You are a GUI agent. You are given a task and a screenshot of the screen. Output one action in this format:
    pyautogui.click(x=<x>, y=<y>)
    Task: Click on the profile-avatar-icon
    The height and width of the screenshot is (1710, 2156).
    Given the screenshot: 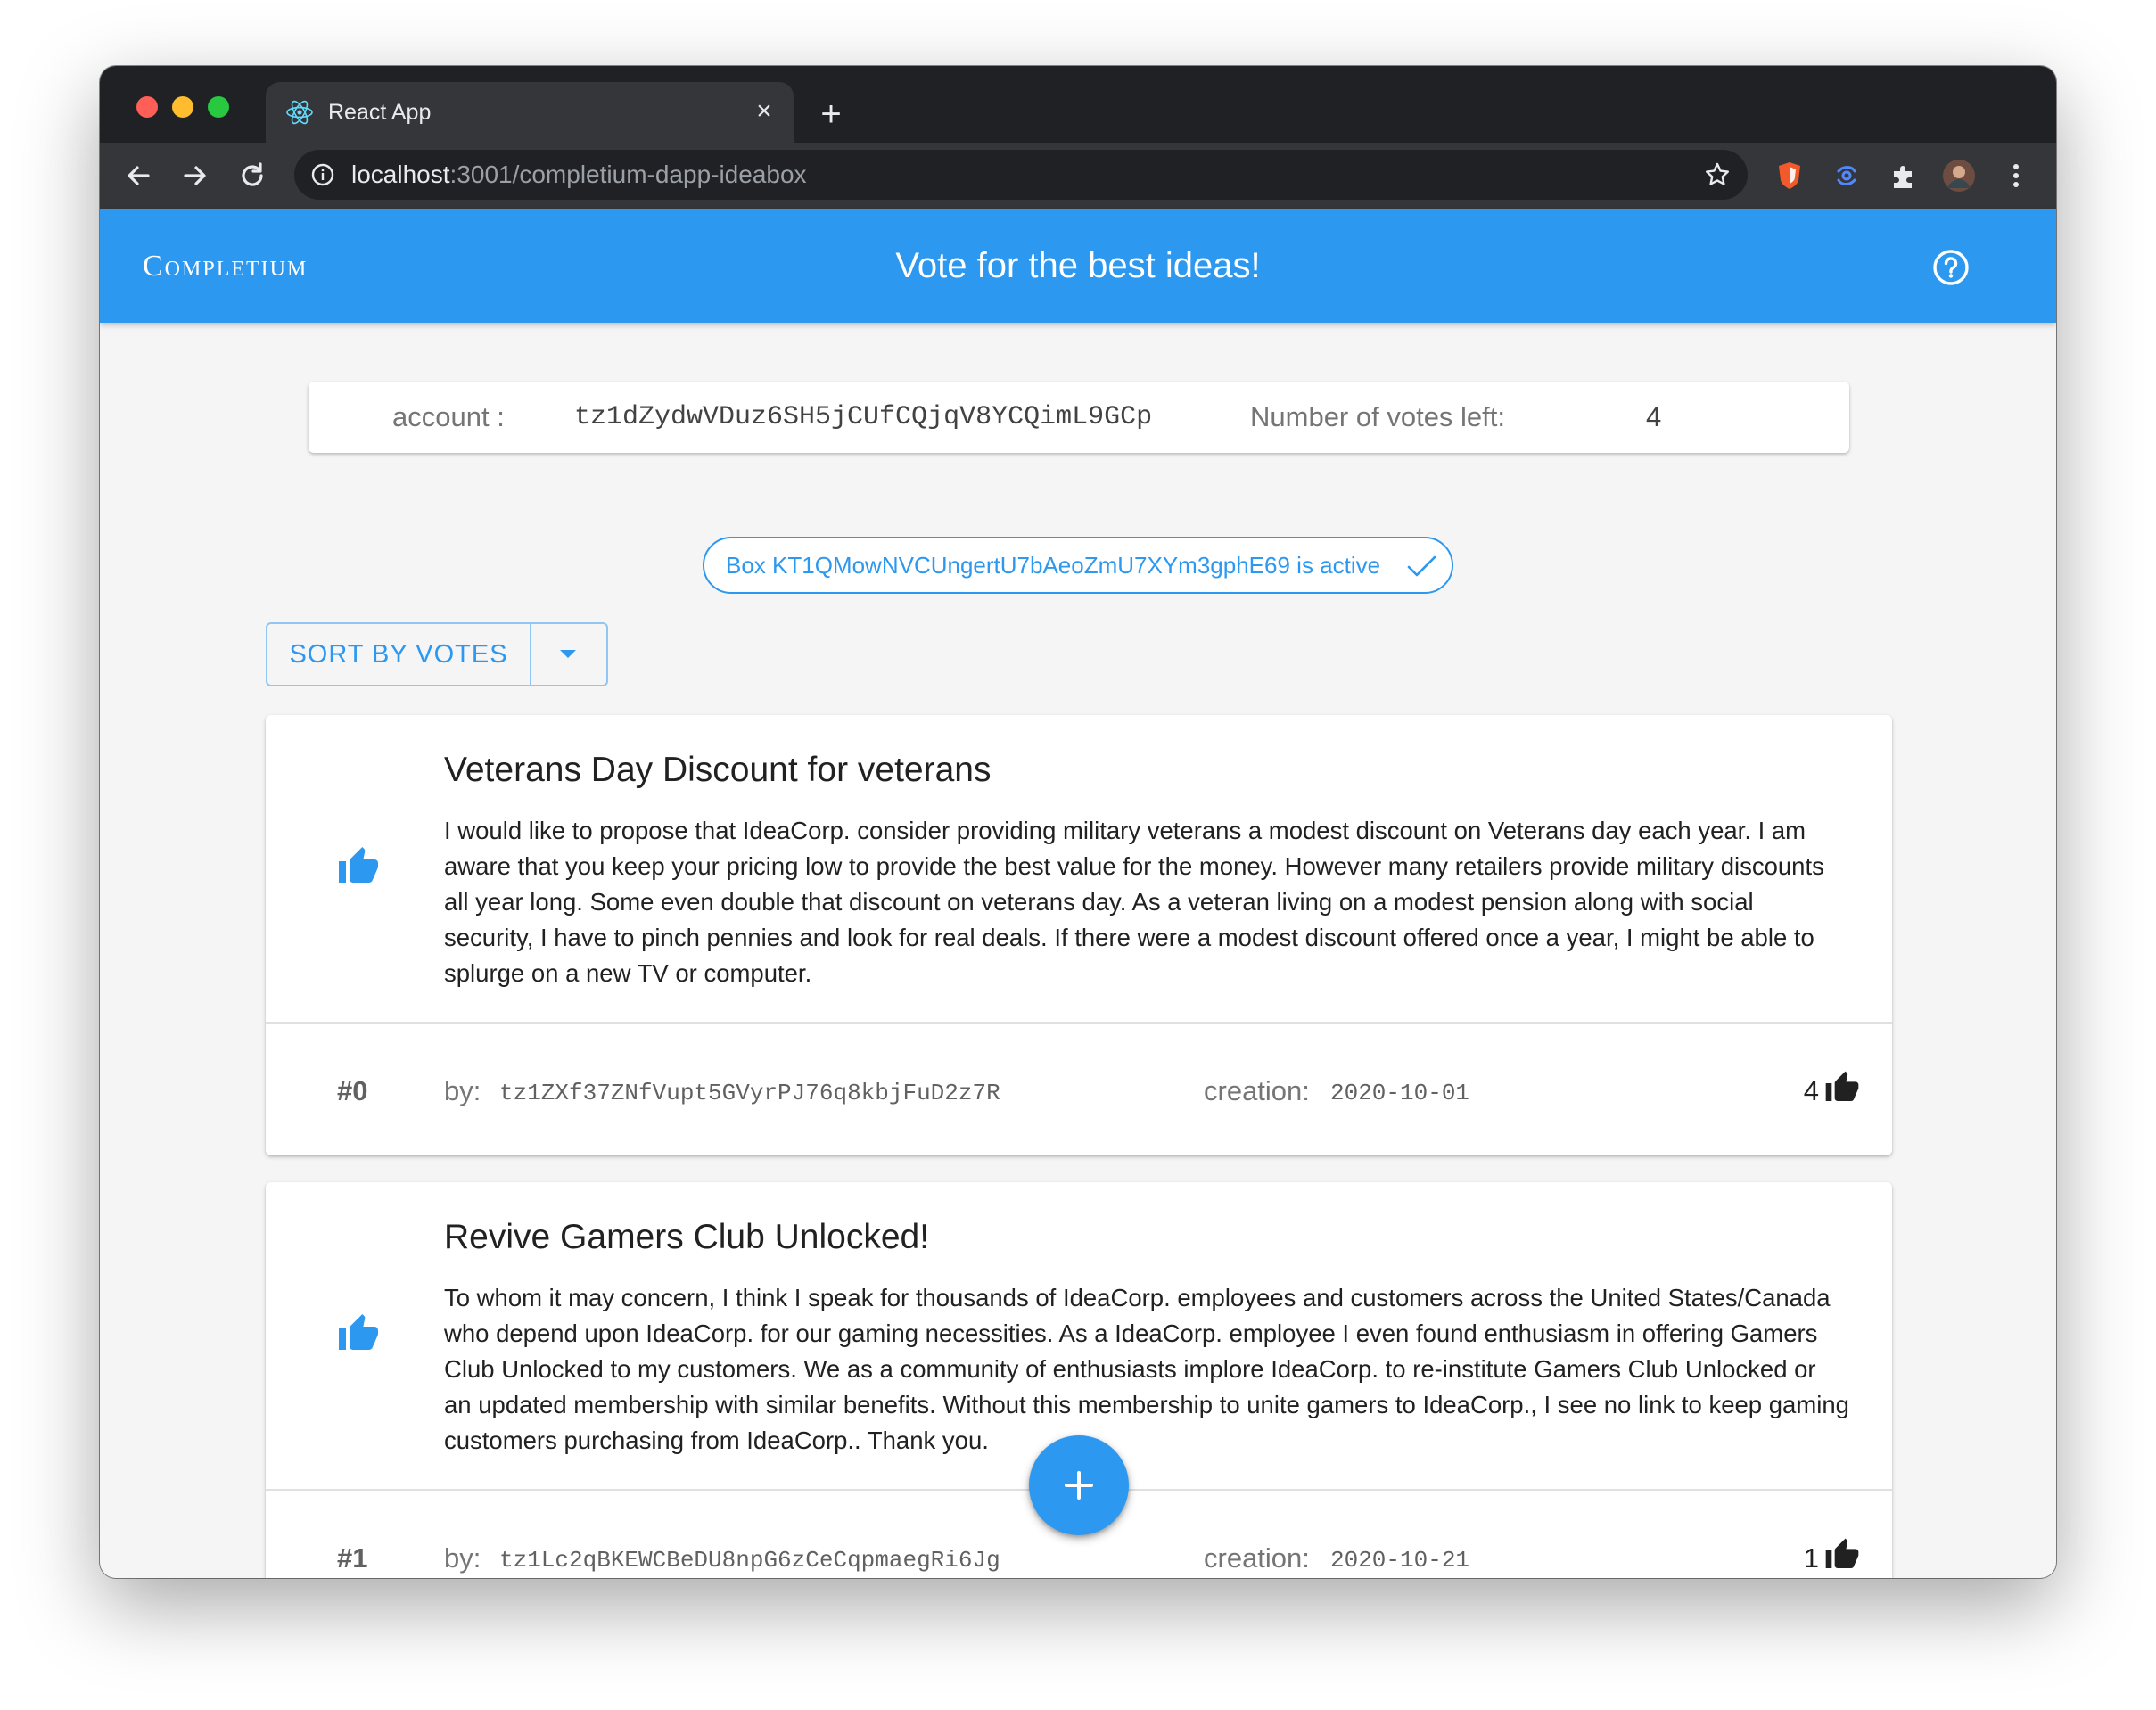 What is the action you would take?
    pyautogui.click(x=1959, y=176)
    